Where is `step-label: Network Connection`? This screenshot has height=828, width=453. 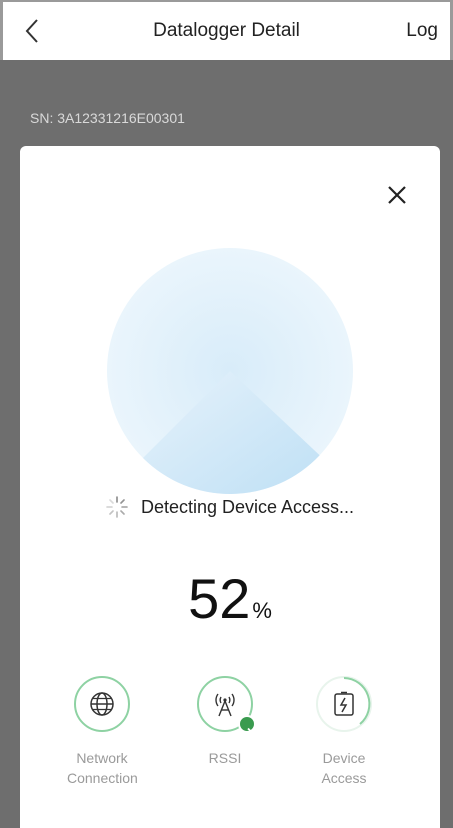
step-label: Network Connection is located at coordinates (102, 768).